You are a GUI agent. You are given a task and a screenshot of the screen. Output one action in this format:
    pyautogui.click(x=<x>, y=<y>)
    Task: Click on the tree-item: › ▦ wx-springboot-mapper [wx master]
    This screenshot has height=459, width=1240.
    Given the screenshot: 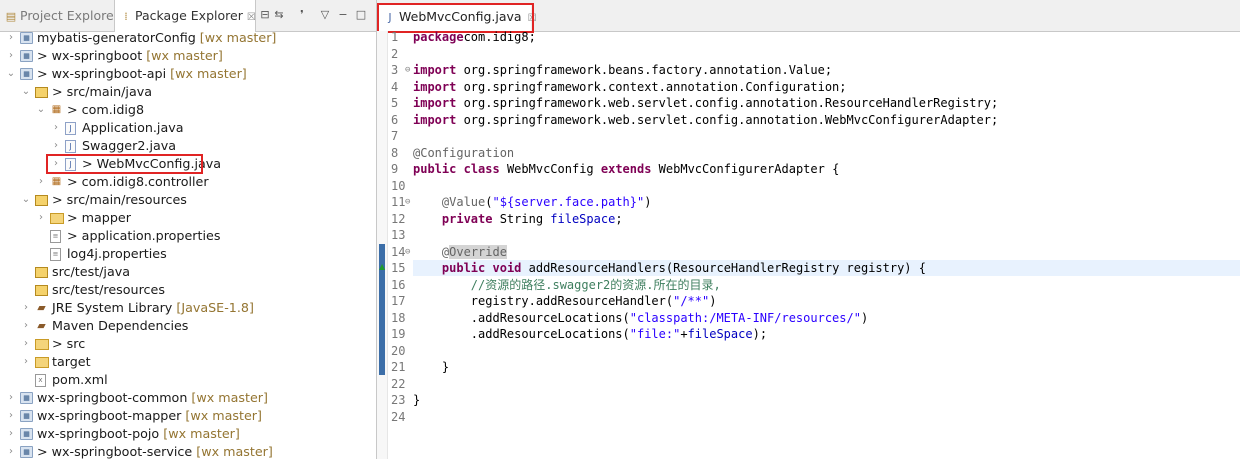 What is the action you would take?
    pyautogui.click(x=188, y=416)
    